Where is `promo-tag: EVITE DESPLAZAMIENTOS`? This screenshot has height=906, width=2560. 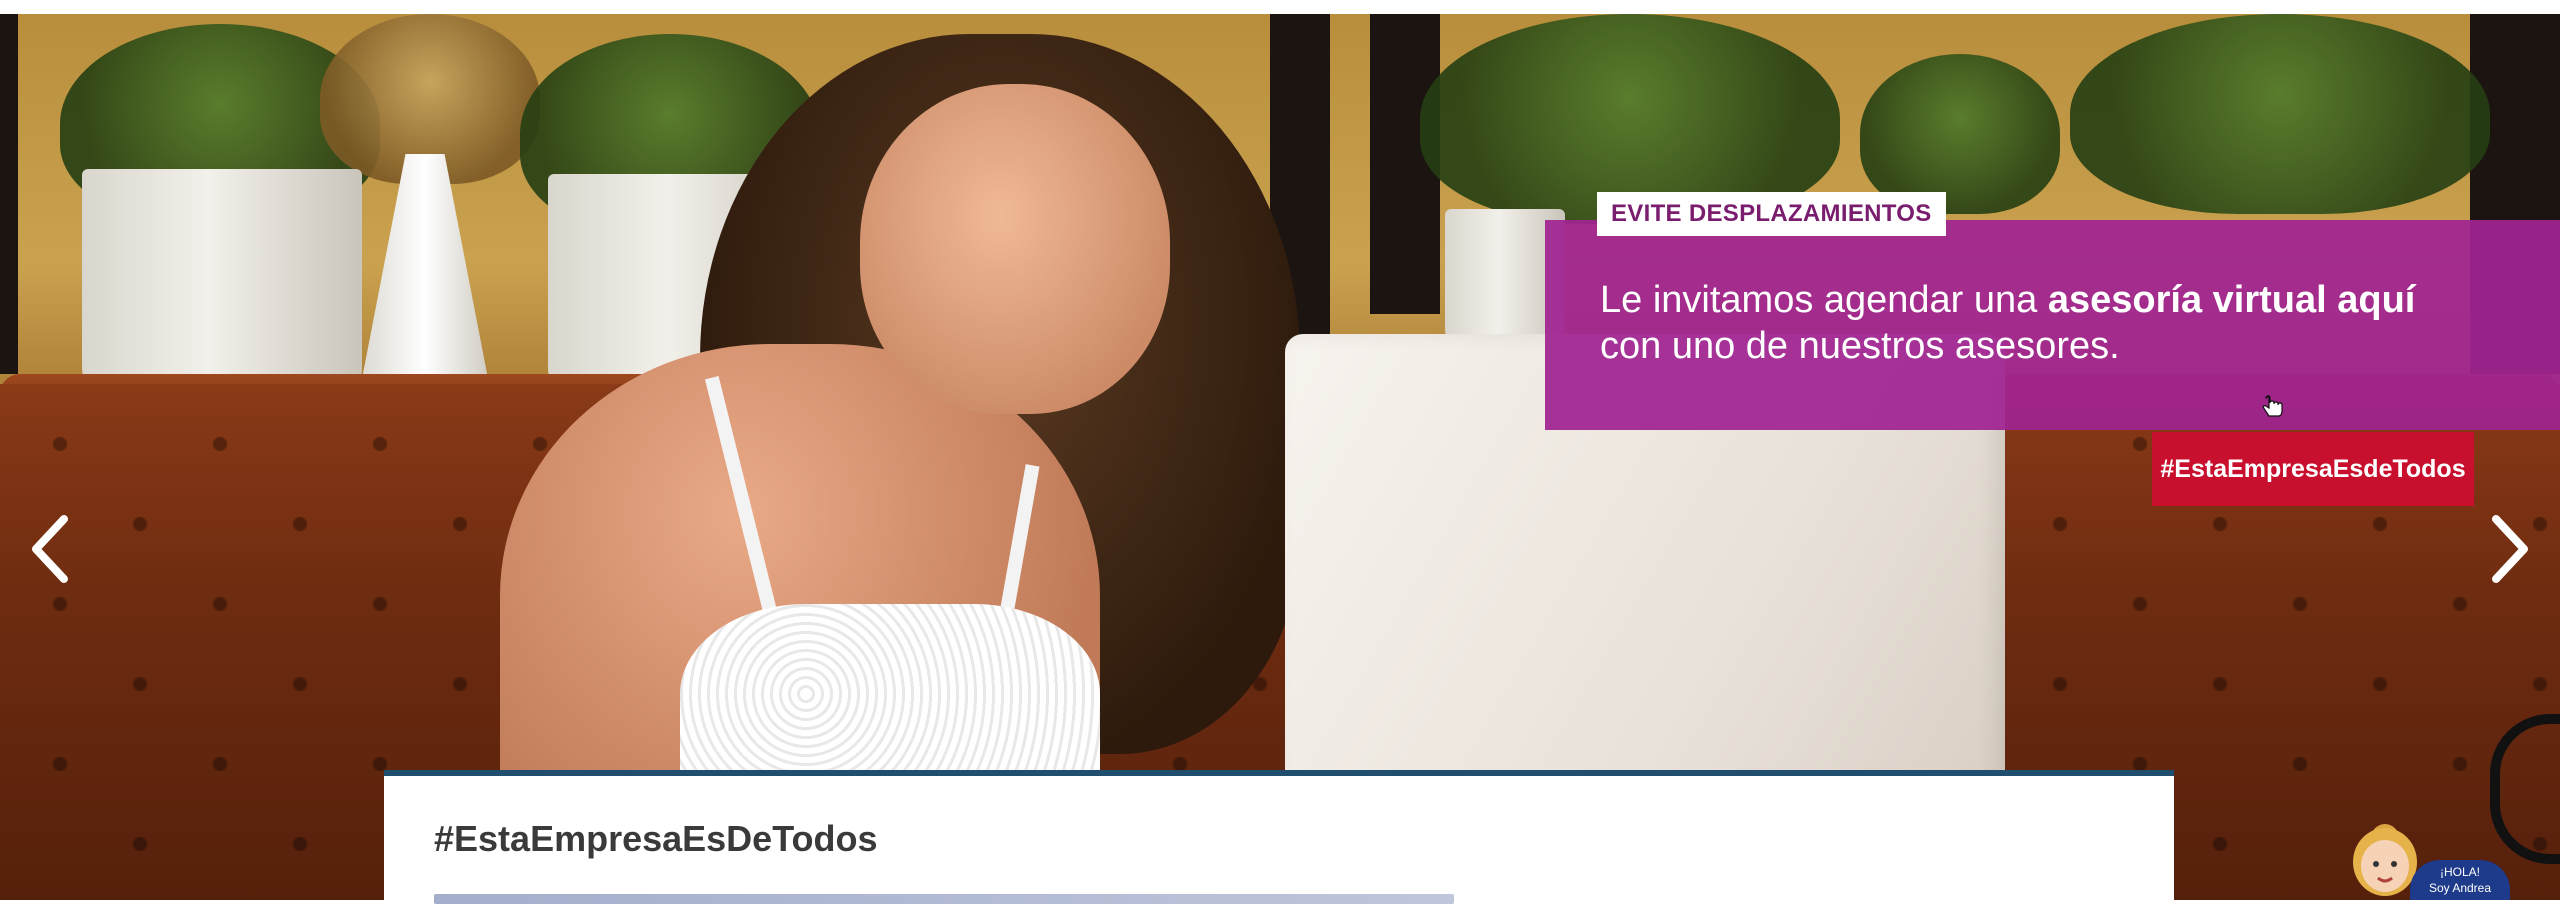 promo-tag: EVITE DESPLAZAMIENTOS is located at coordinates (1771, 214).